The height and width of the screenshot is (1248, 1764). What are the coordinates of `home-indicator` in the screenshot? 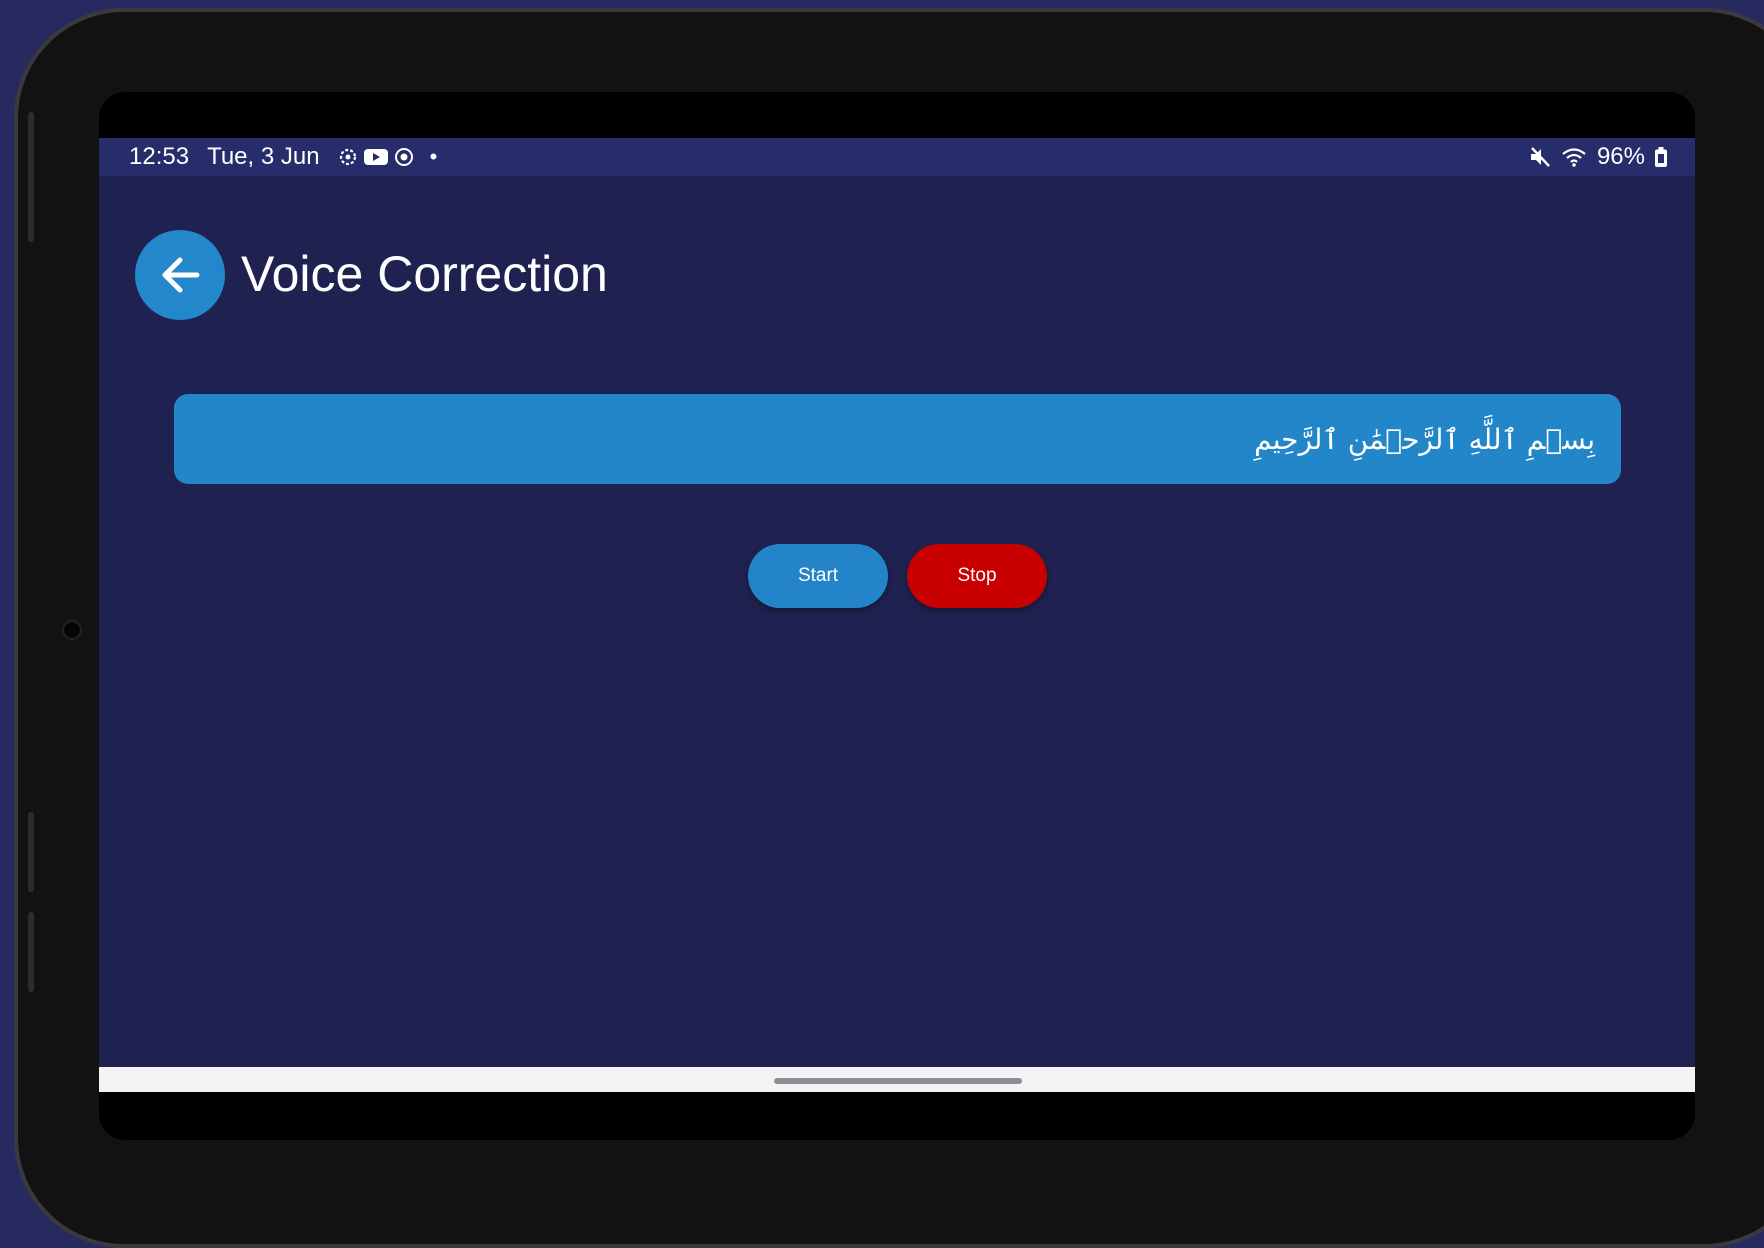 It's located at (898, 1081).